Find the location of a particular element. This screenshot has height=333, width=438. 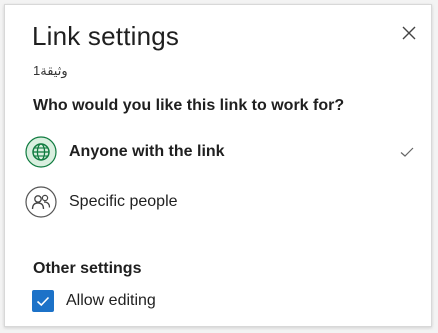

close-button is located at coordinates (409, 33).